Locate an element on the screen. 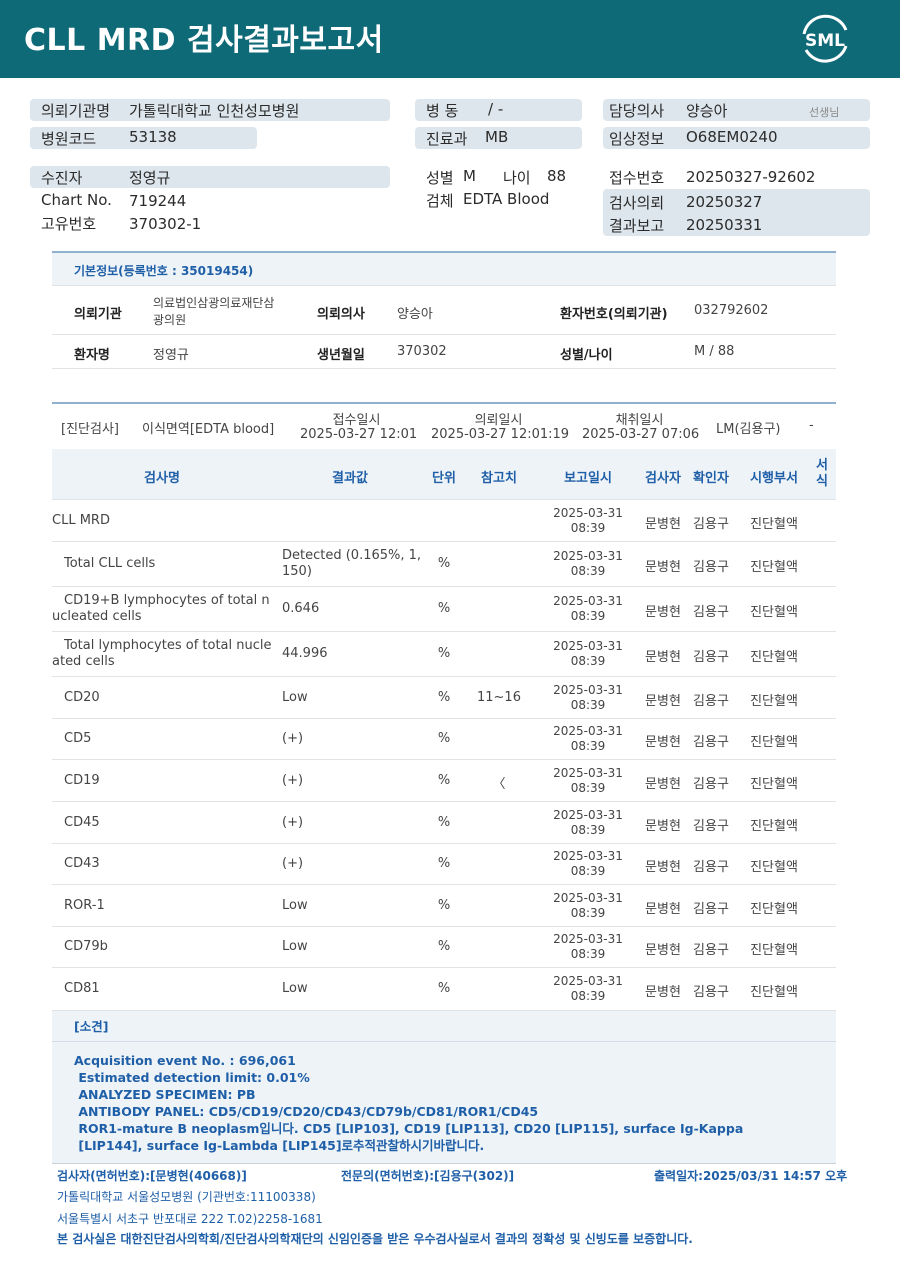 This screenshot has height=1271, width=900. basic-sexage-value: M / 88 is located at coordinates (714, 351).